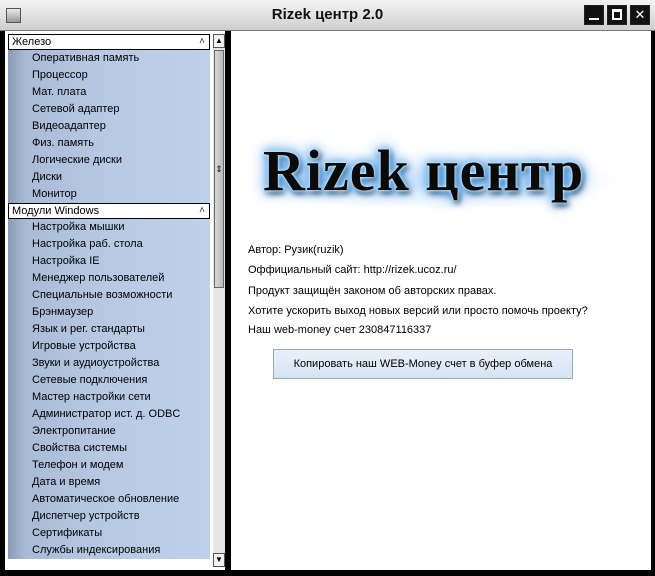 The image size is (655, 576). I want to click on list-item: Диски, so click(109, 177).